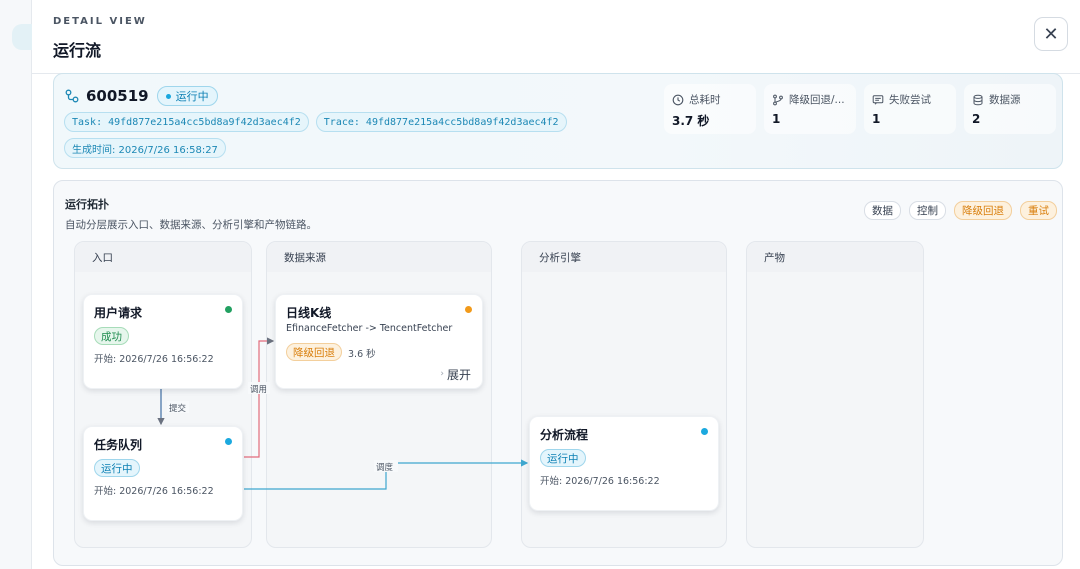 The height and width of the screenshot is (569, 1080). Describe the element at coordinates (117, 96) in the screenshot. I see `stock-symbol: 600519` at that location.